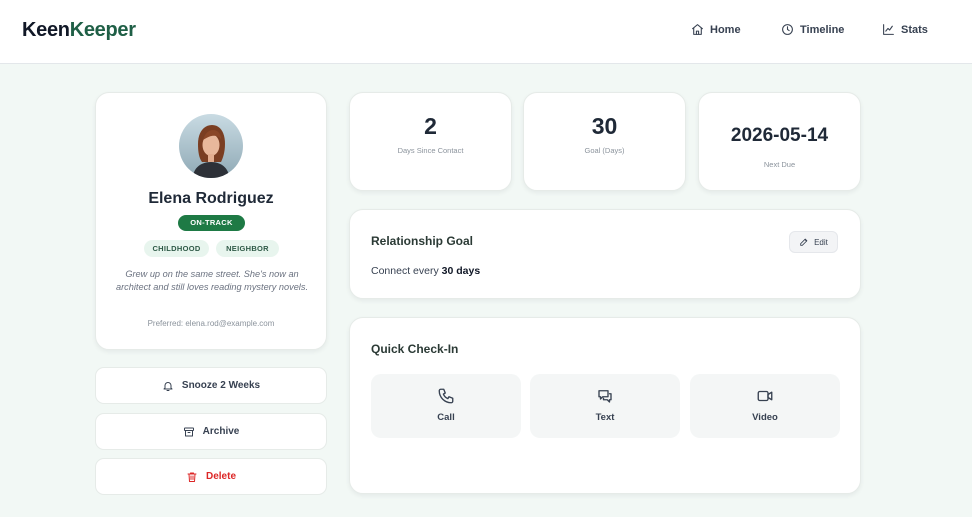  I want to click on nav-timeline: Timeline, so click(812, 29).